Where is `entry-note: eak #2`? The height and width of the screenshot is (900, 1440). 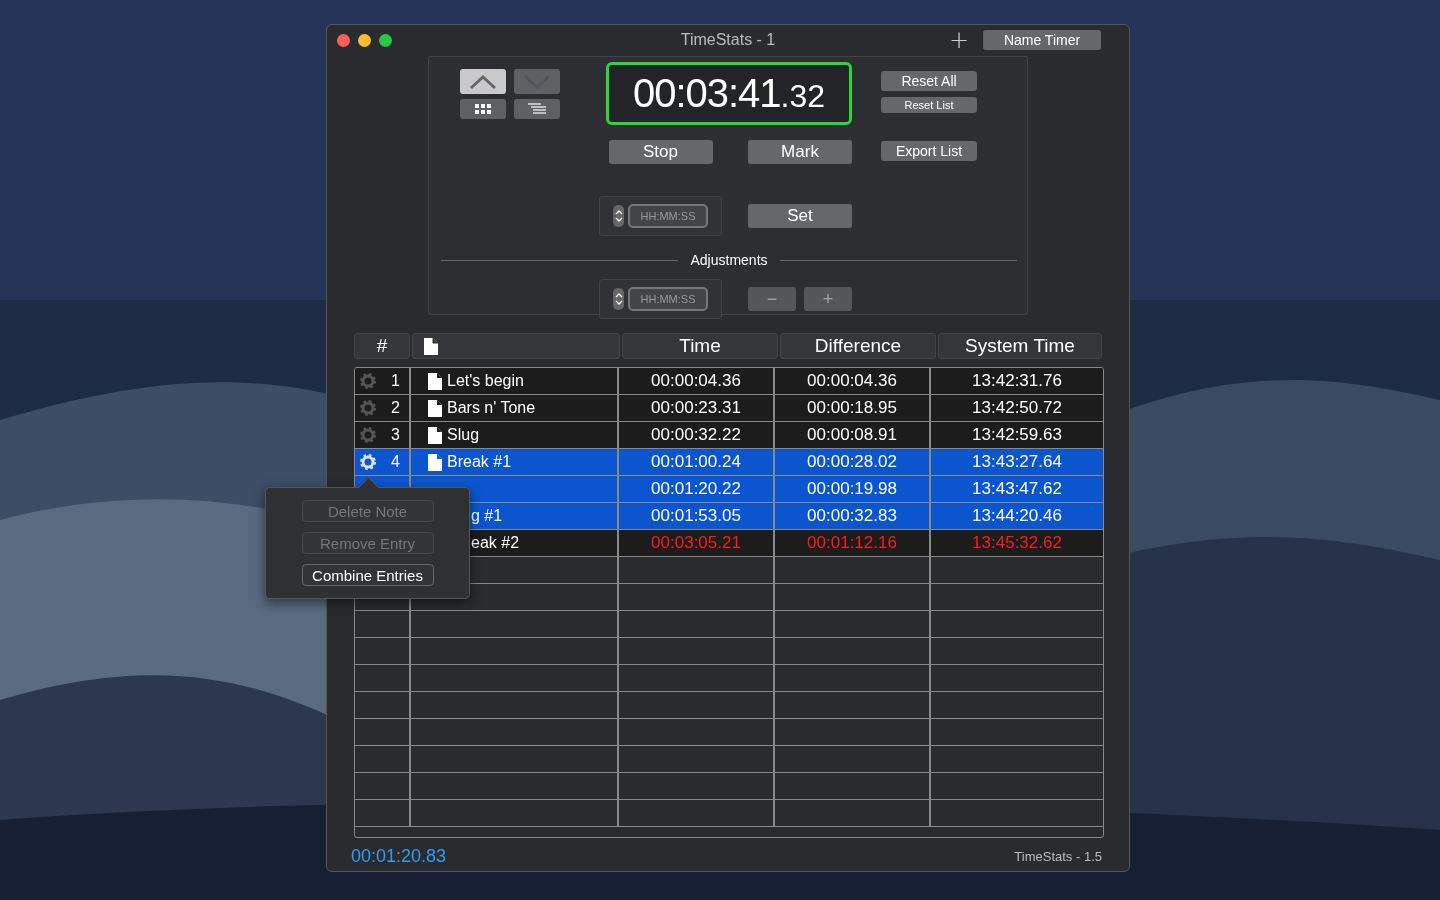 entry-note: eak #2 is located at coordinates (495, 543).